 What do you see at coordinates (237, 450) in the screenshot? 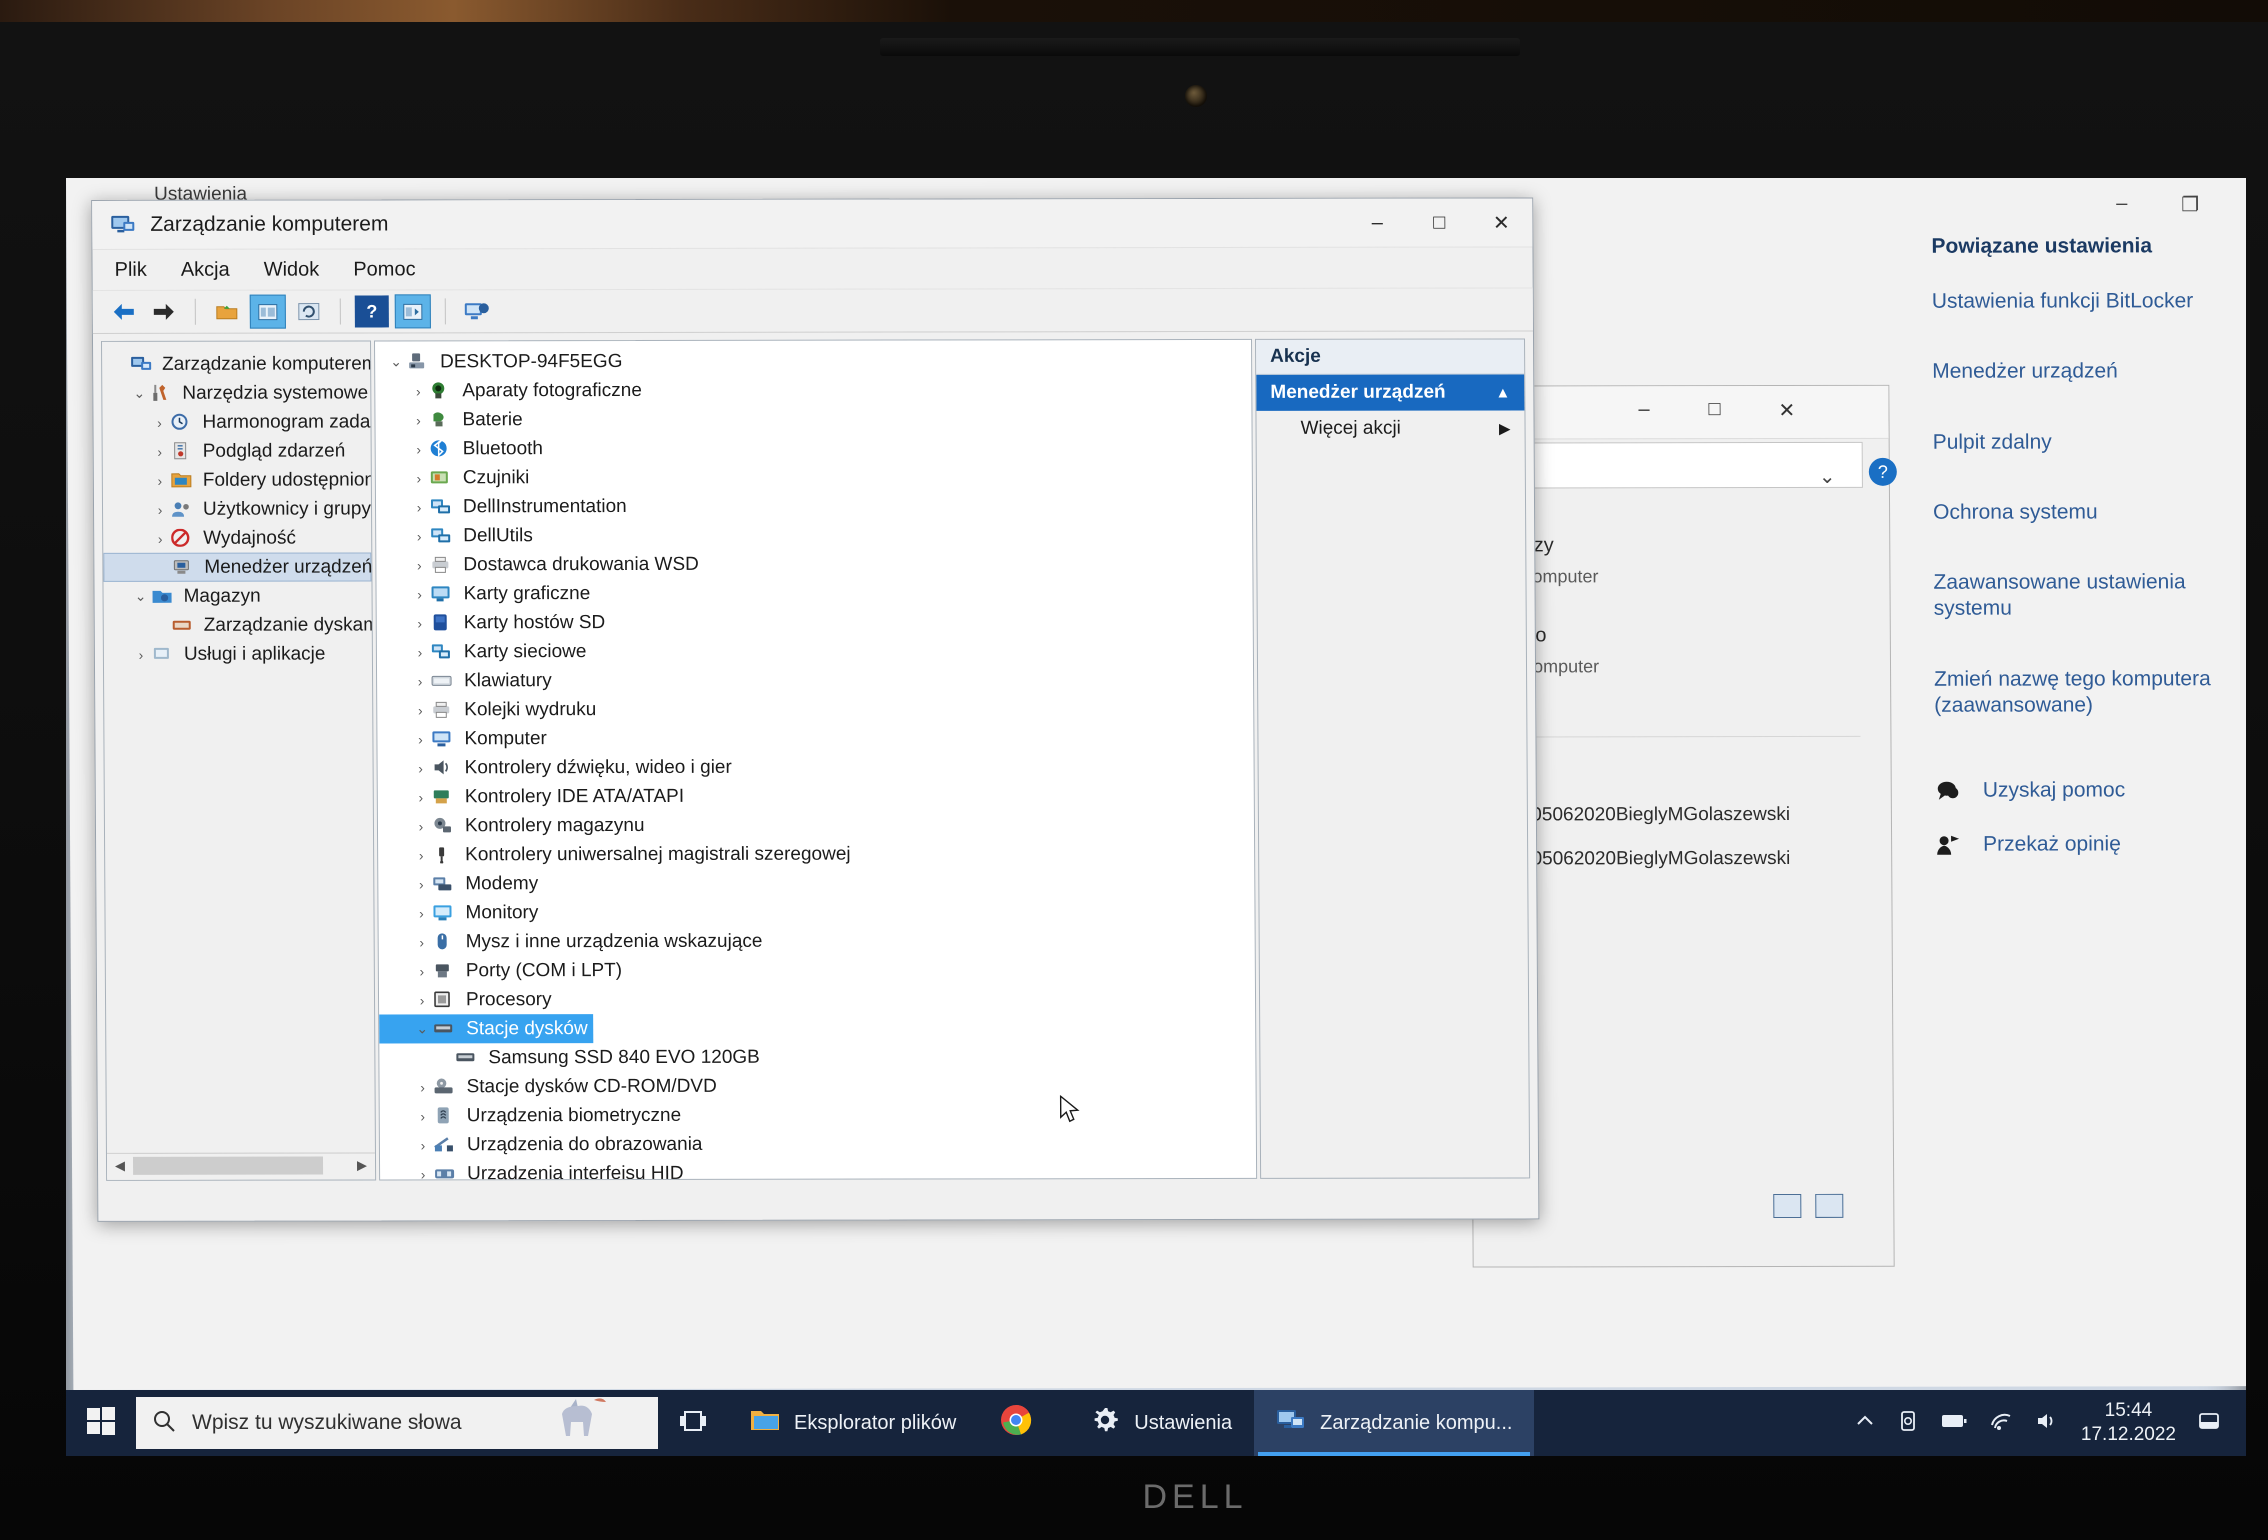
I see `tree-item-3: › Podgląd zdarzeń` at bounding box center [237, 450].